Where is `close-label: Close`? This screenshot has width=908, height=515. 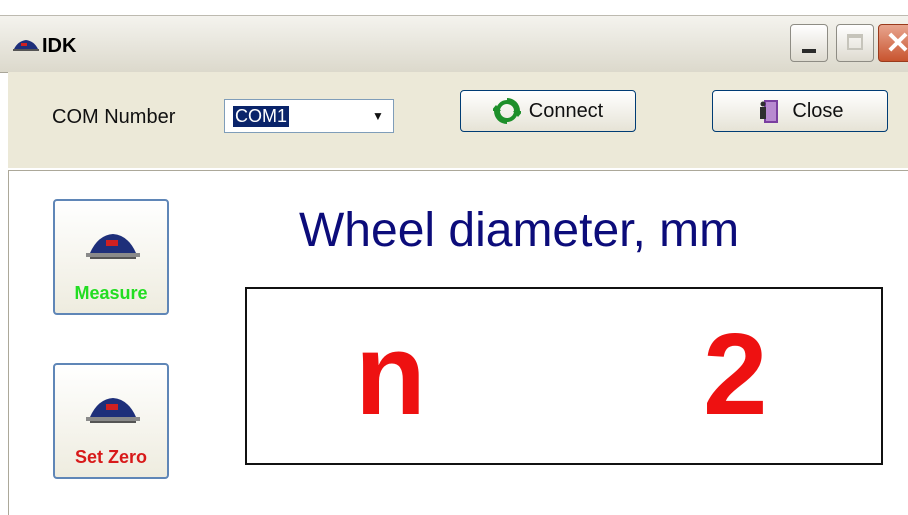 close-label: Close is located at coordinates (818, 110).